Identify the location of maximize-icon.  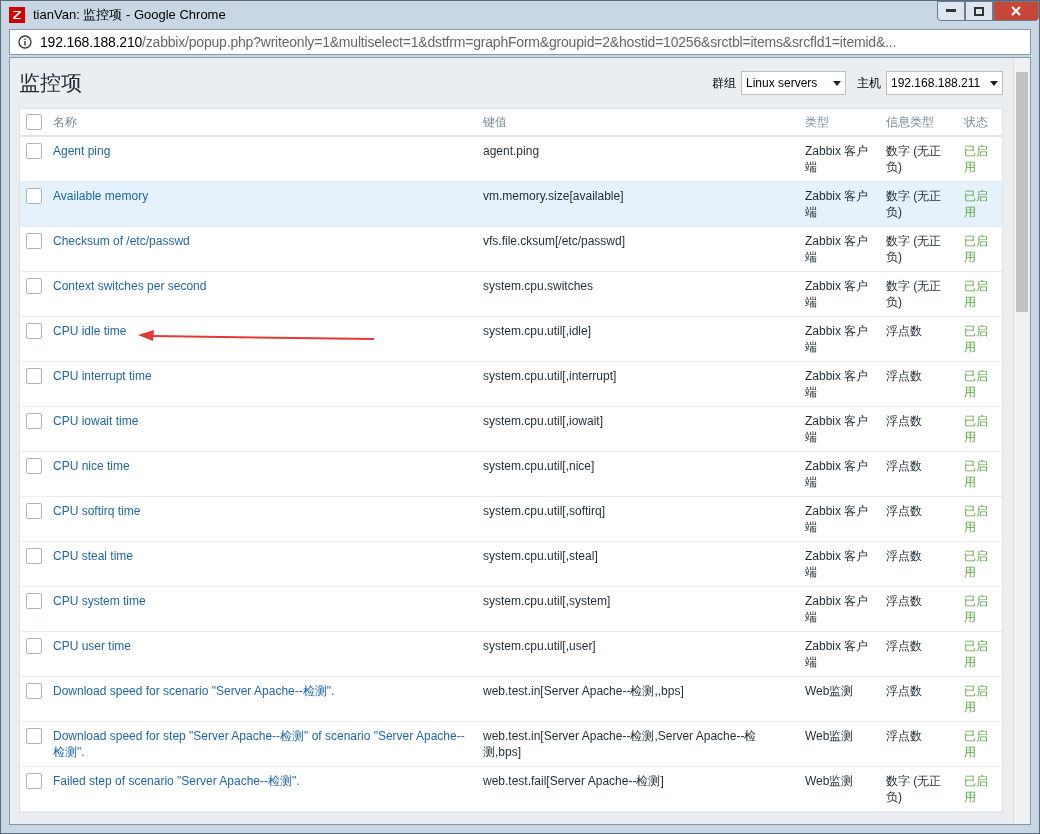
(979, 11).